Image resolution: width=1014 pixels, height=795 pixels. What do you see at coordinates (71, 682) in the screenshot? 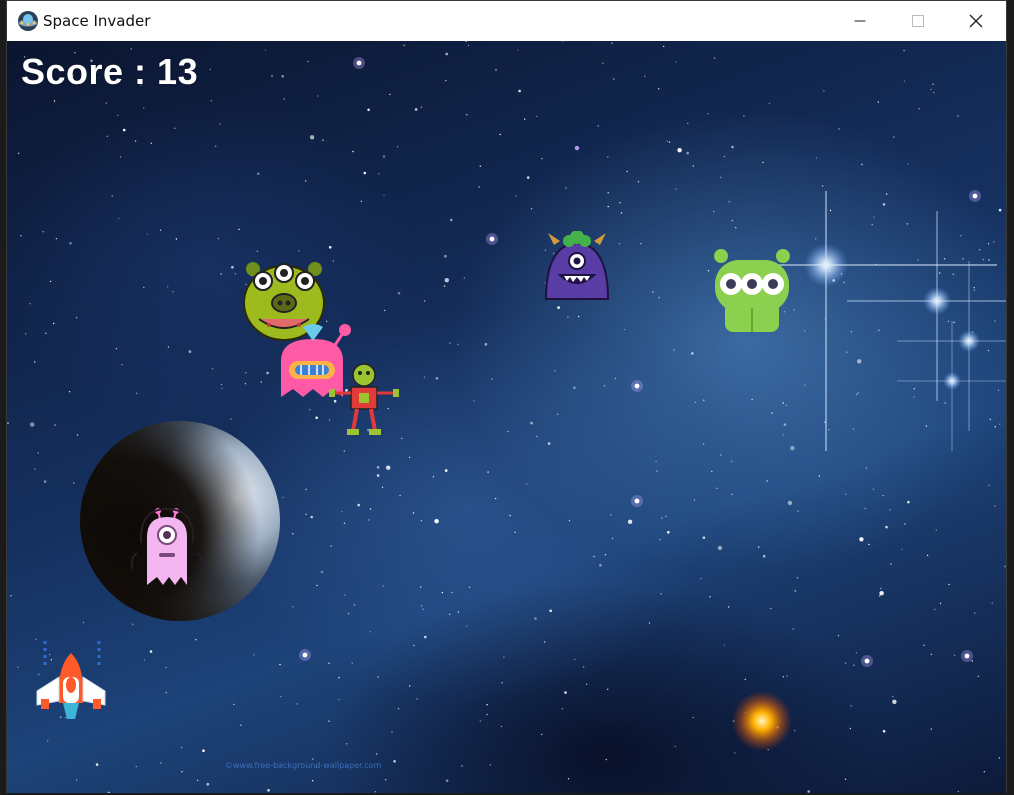
I see `player-rocket-ship` at bounding box center [71, 682].